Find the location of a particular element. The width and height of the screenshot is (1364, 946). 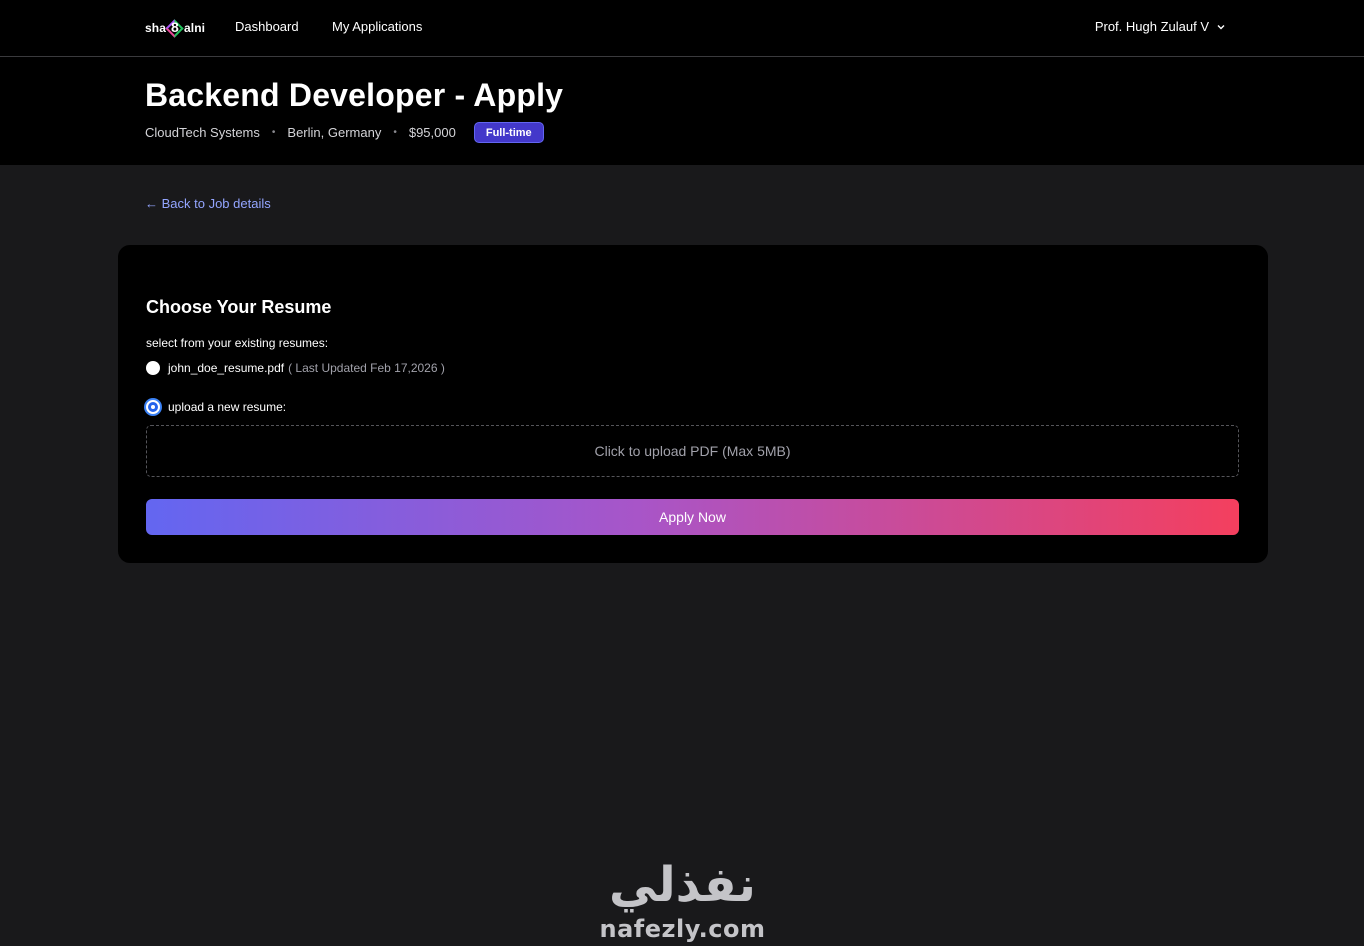

watermark-logo: نفذلي nafezly.com is located at coordinates (682, 899).